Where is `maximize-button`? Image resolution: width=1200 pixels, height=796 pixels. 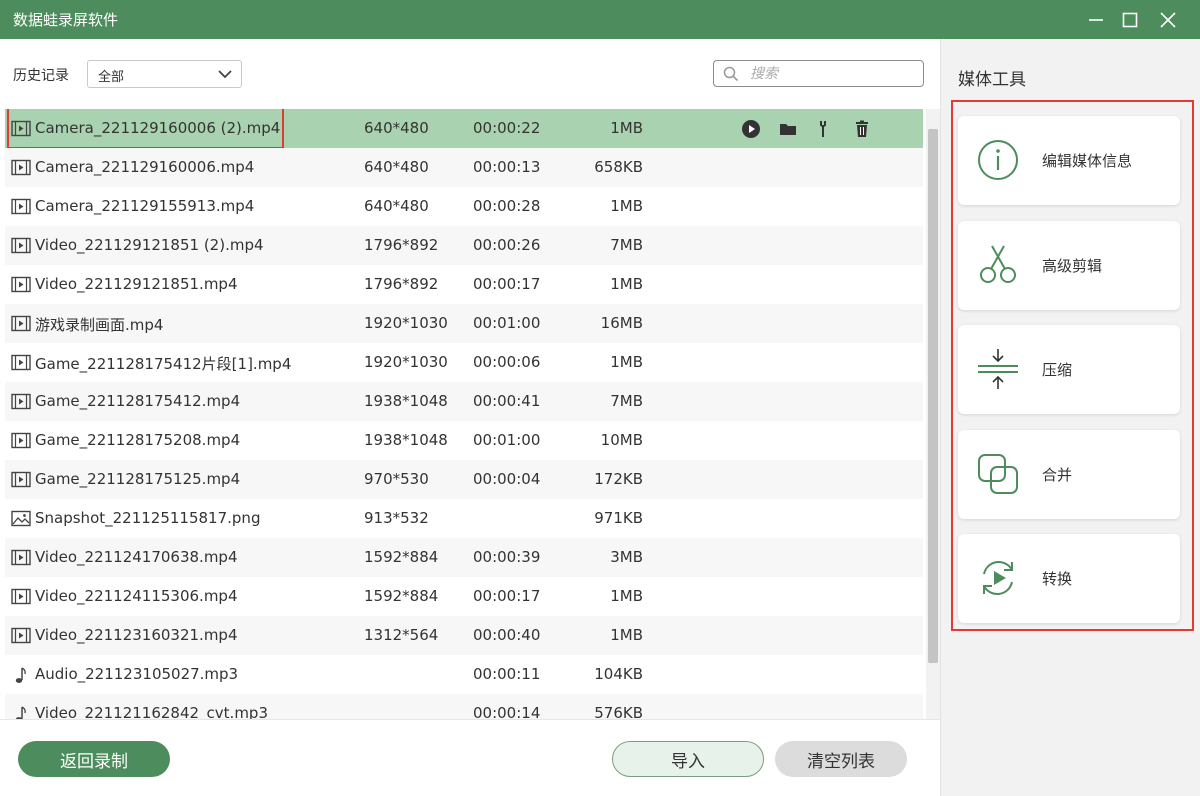 maximize-button is located at coordinates (1130, 20).